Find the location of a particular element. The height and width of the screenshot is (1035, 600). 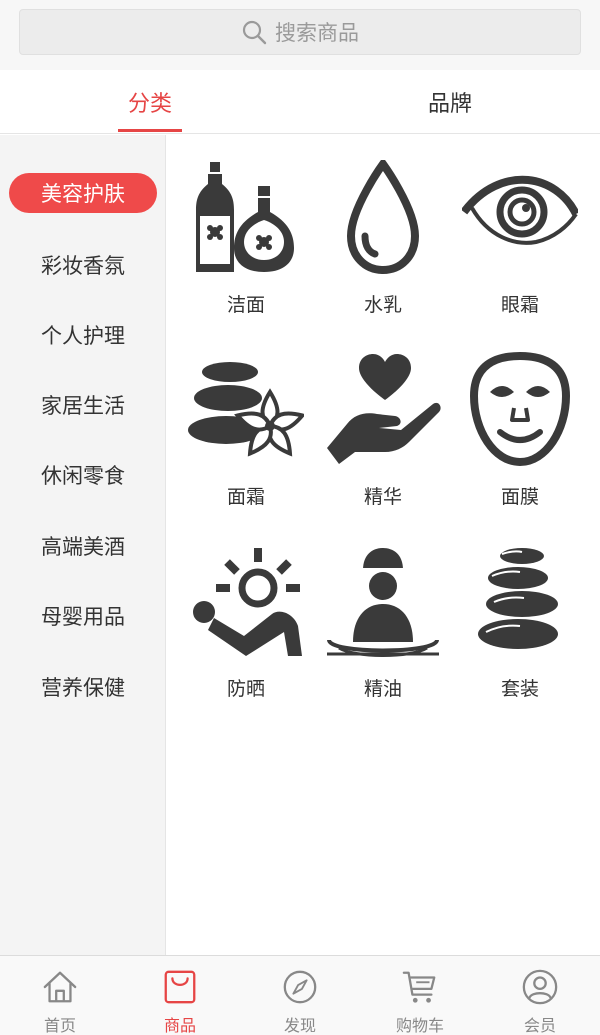

active-tab-indicator is located at coordinates (150, 130).